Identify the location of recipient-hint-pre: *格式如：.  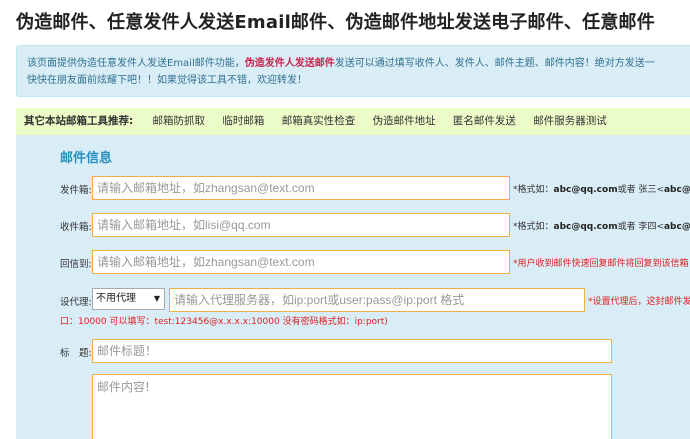
(533, 227).